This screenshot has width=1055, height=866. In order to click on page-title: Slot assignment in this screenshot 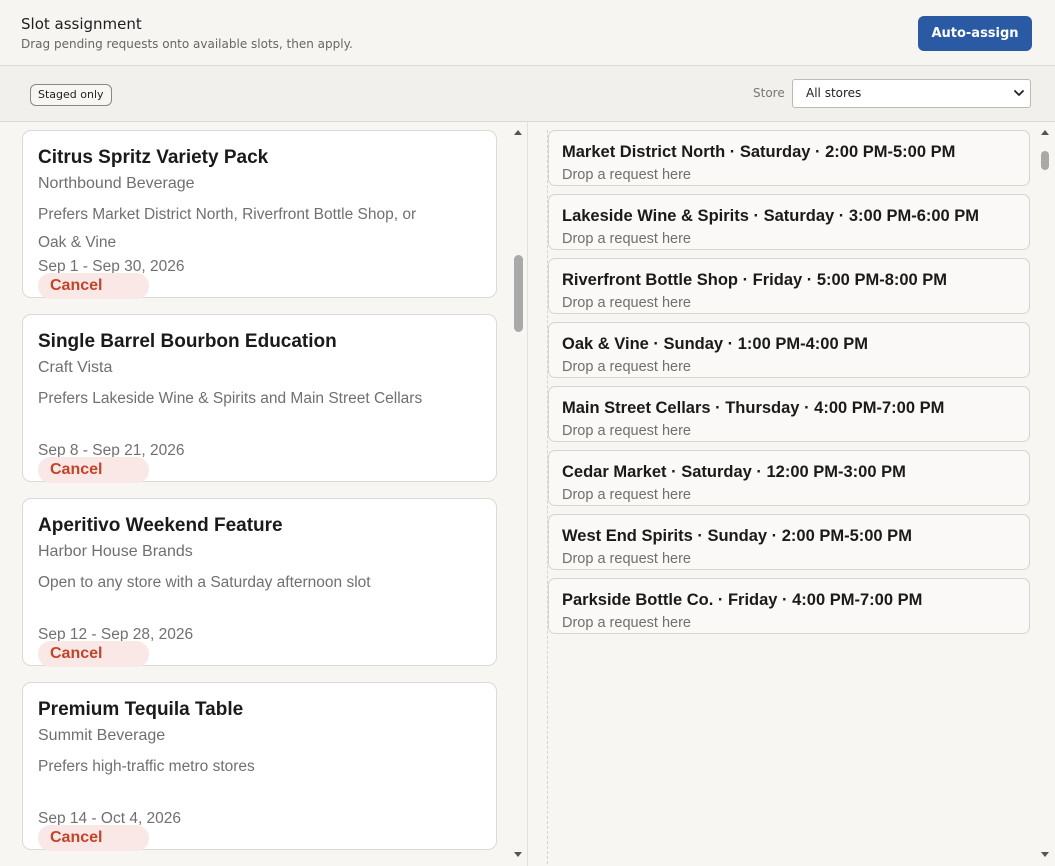, I will do `click(81, 24)`.